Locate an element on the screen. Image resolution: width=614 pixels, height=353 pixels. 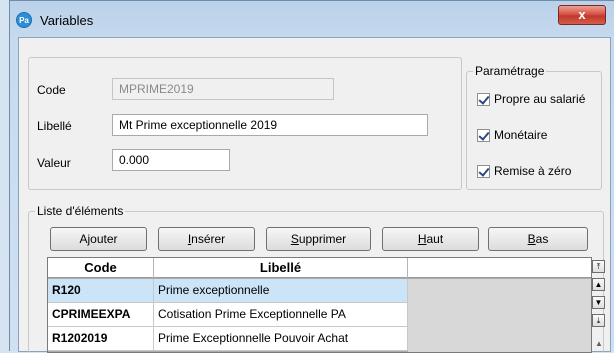
bas-button: Bas is located at coordinates (538, 239).